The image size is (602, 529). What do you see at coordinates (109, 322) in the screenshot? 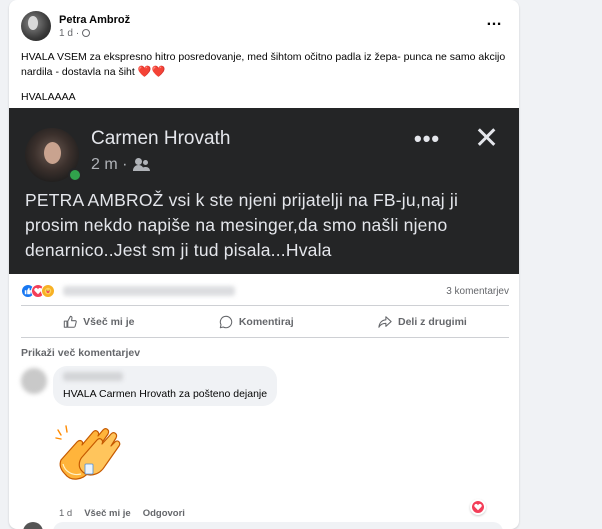
I see `like-button-label: Všeč mi je` at bounding box center [109, 322].